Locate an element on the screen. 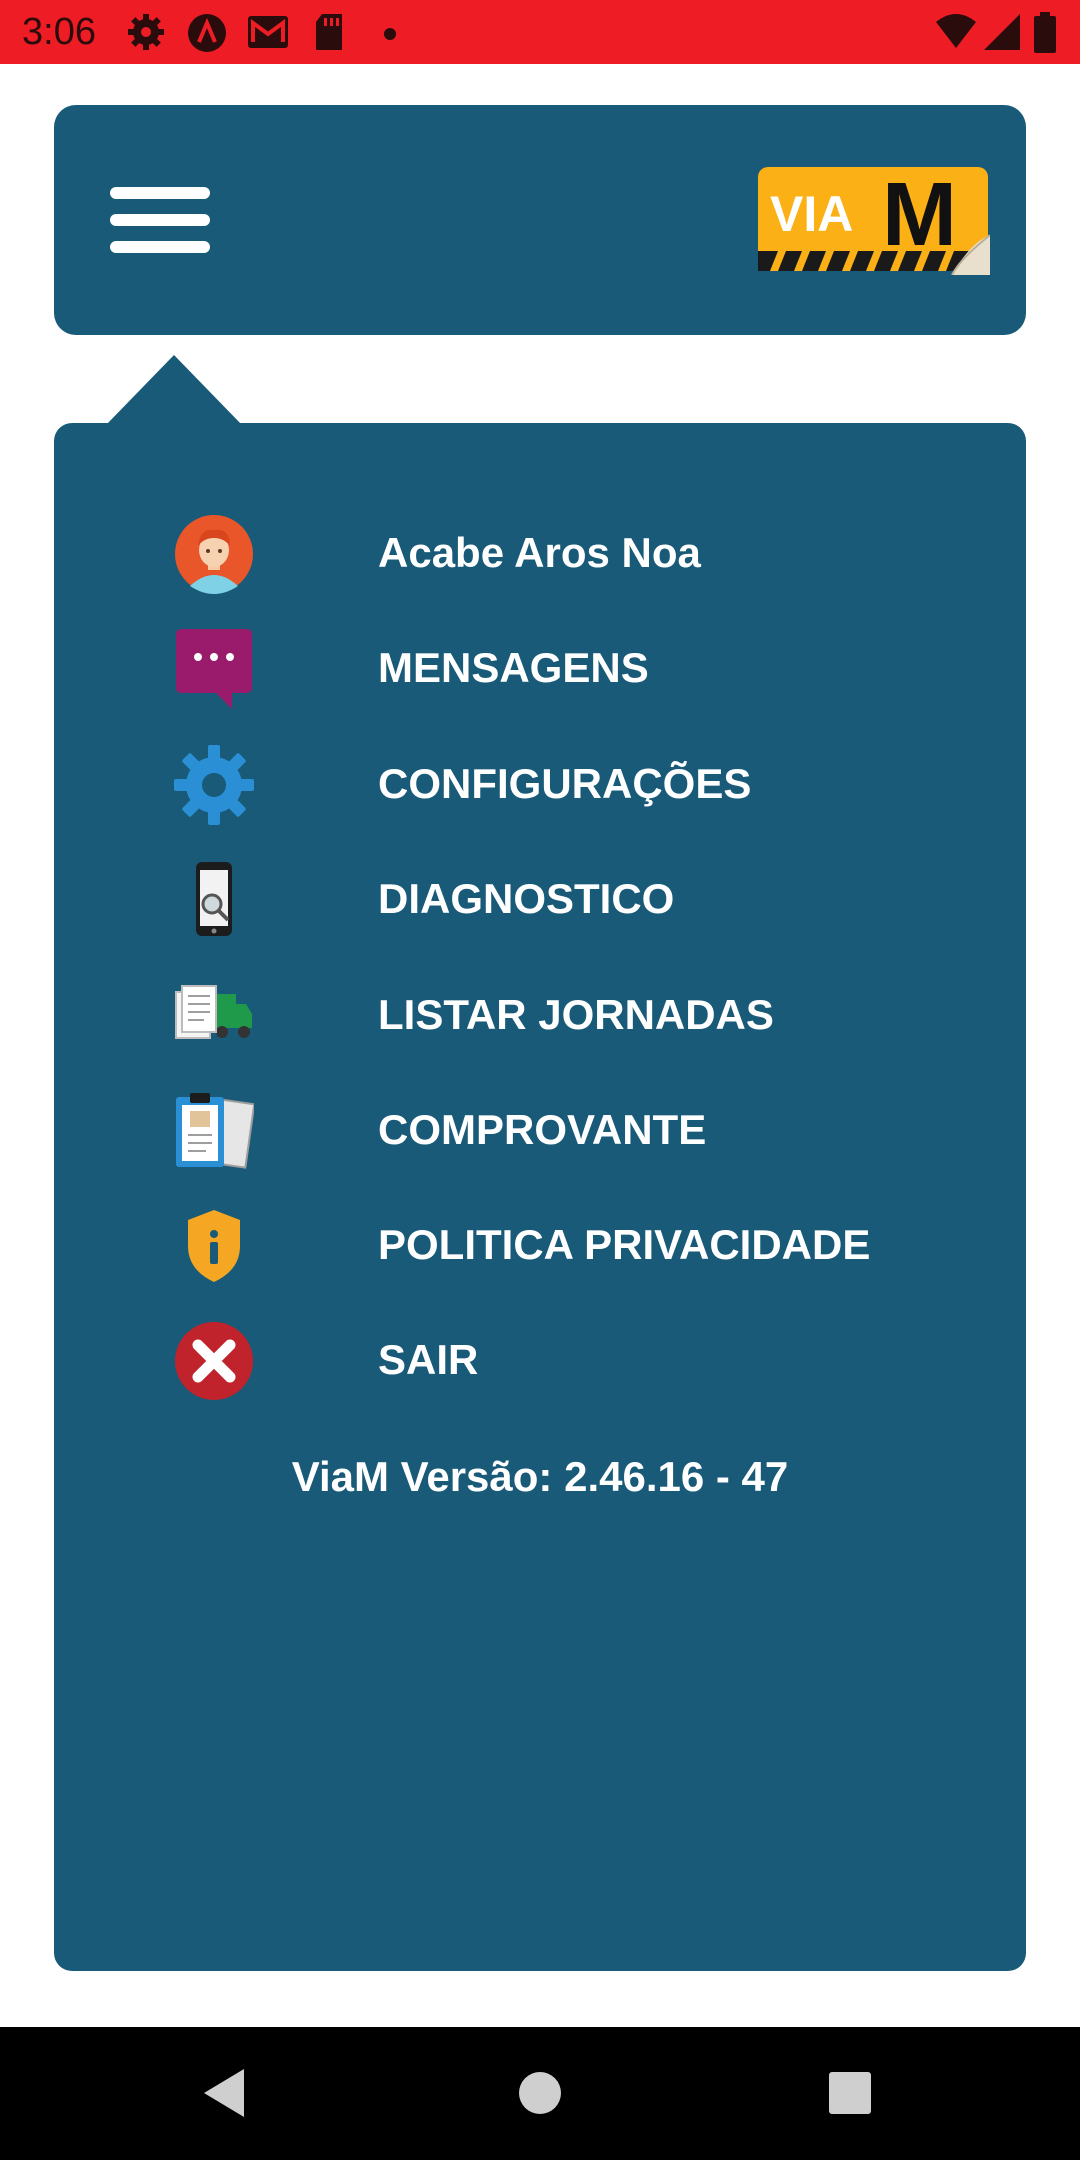 The width and height of the screenshot is (1080, 2160). logo-via-text: VIA is located at coordinates (811, 214).